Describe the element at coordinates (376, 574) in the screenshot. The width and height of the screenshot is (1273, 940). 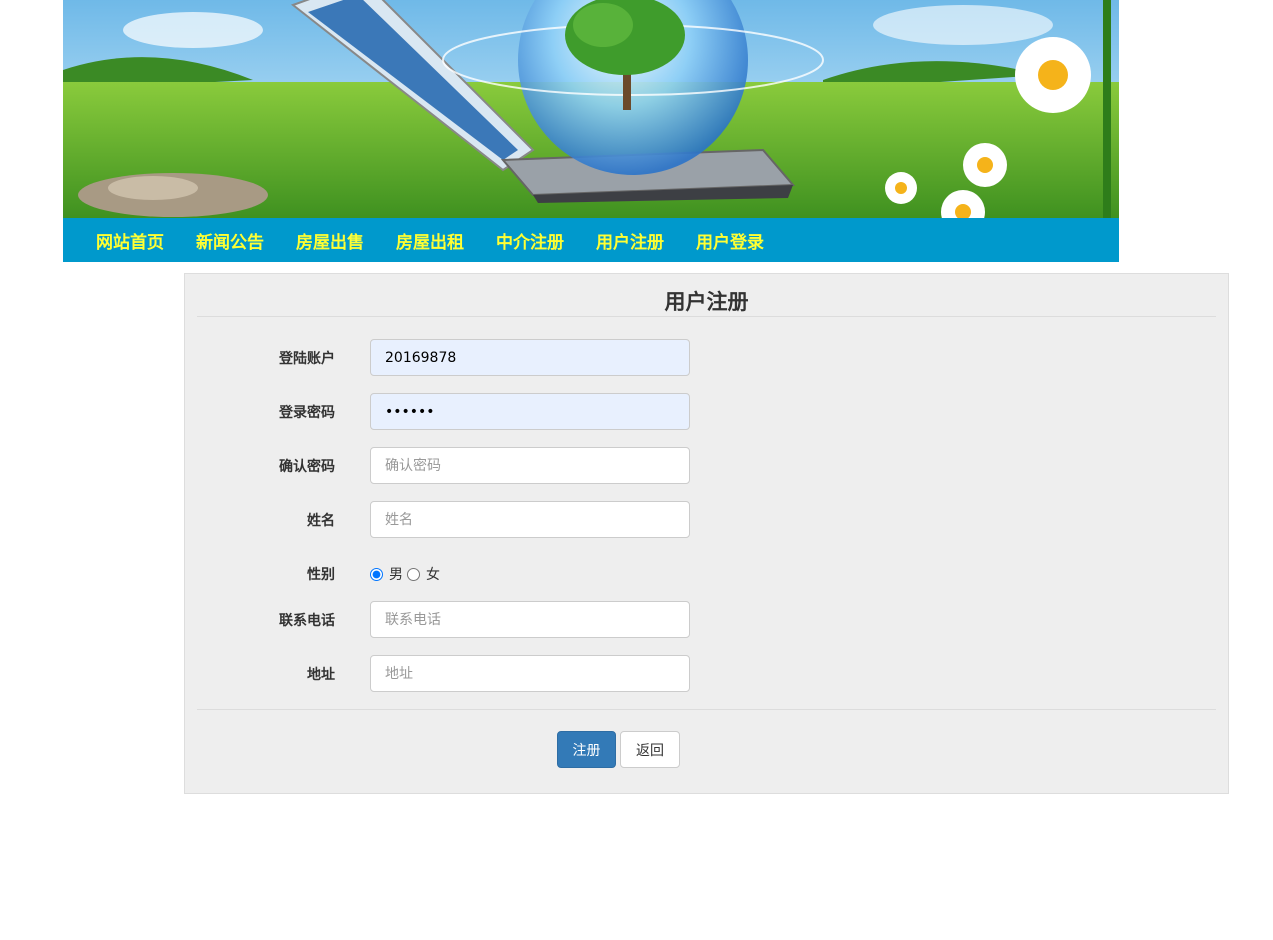
I see `gender-radio-male` at that location.